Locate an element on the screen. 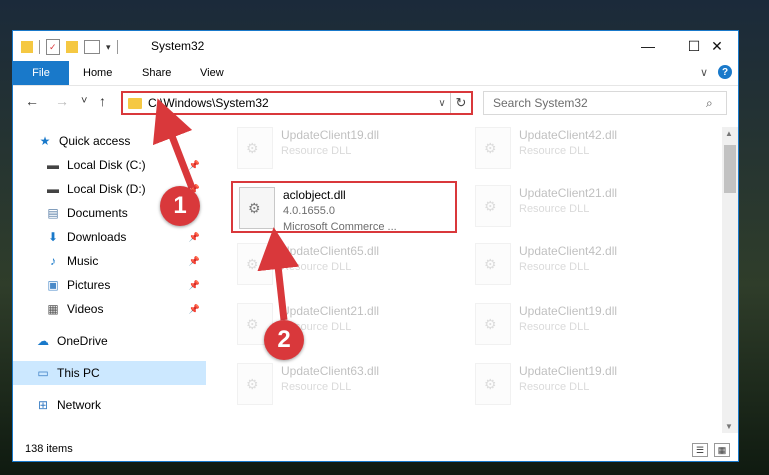  sidebar-item-label: Network is located at coordinates (79, 405).